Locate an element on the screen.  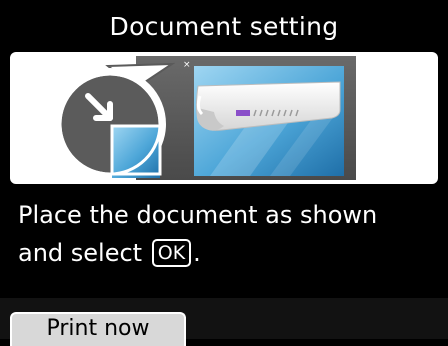
print-now-button: Print now is located at coordinates (98, 329).